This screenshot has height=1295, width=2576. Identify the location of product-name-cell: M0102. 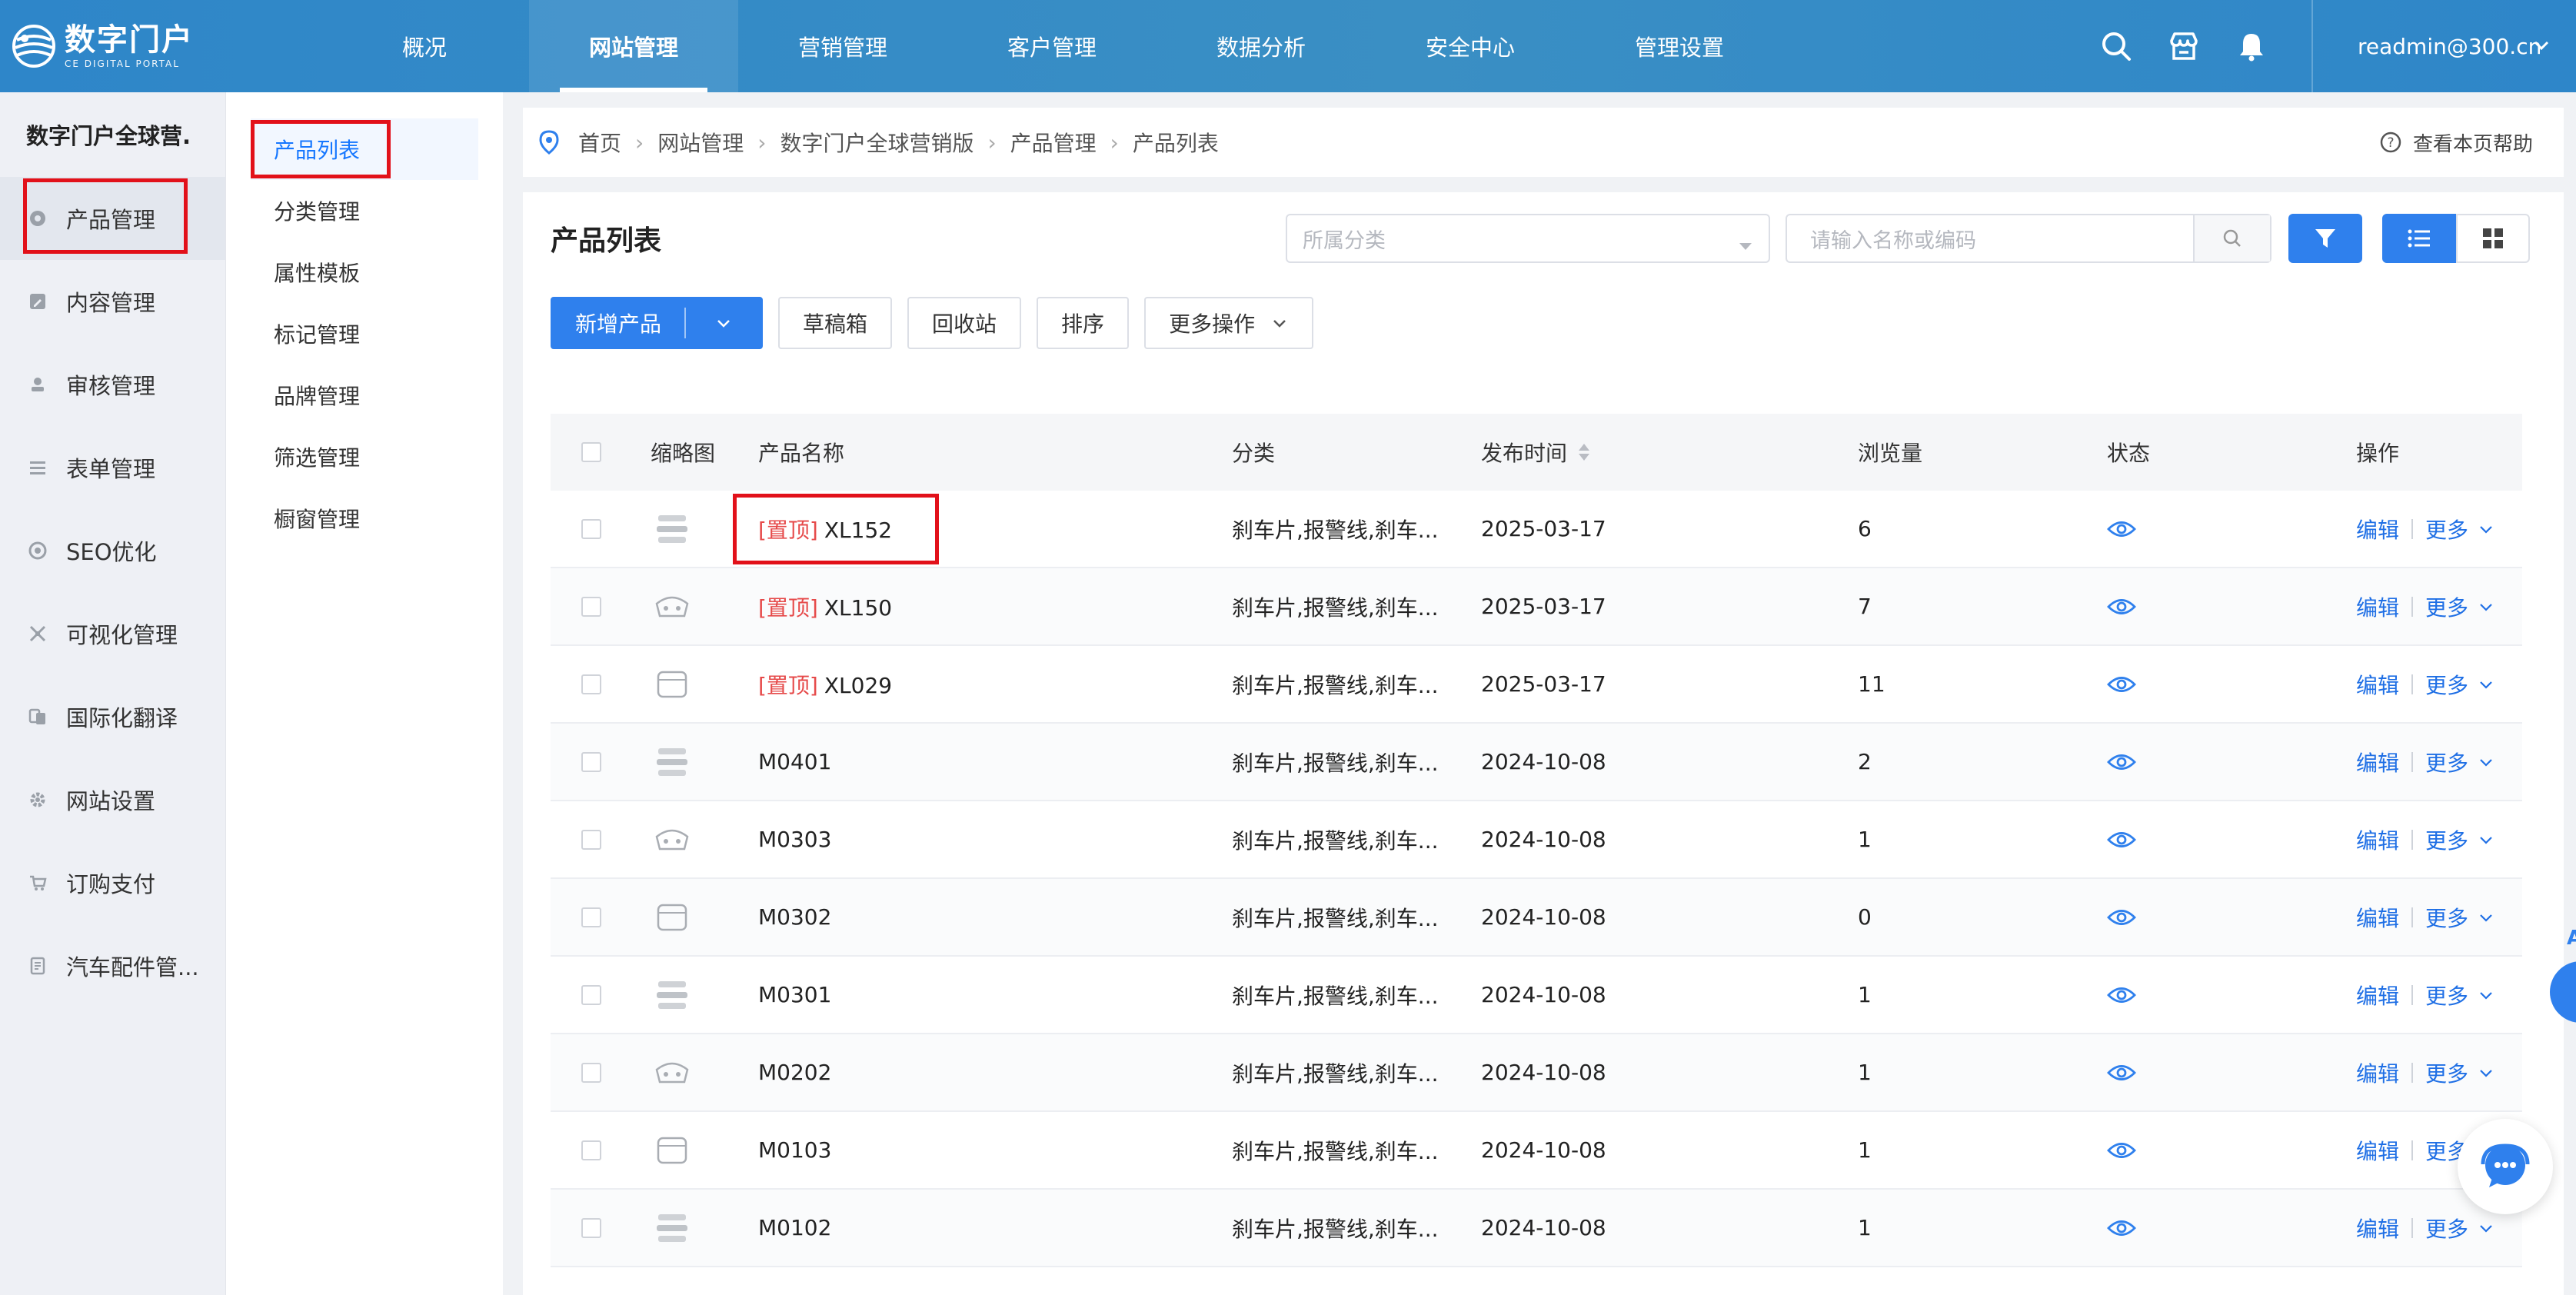
(995, 1227).